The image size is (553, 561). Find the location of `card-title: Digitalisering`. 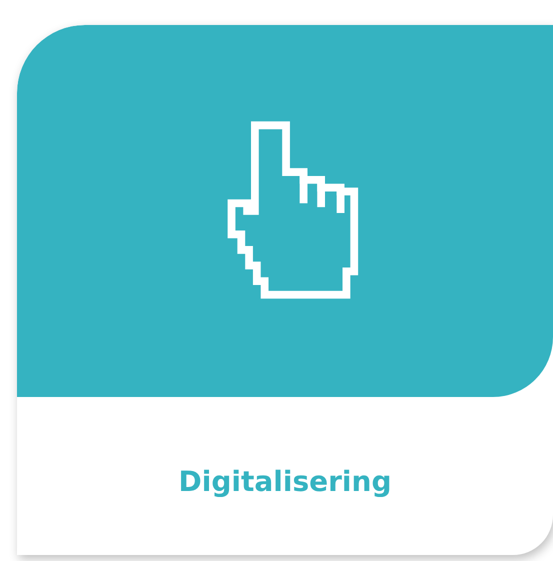

card-title: Digitalisering is located at coordinates (285, 481).